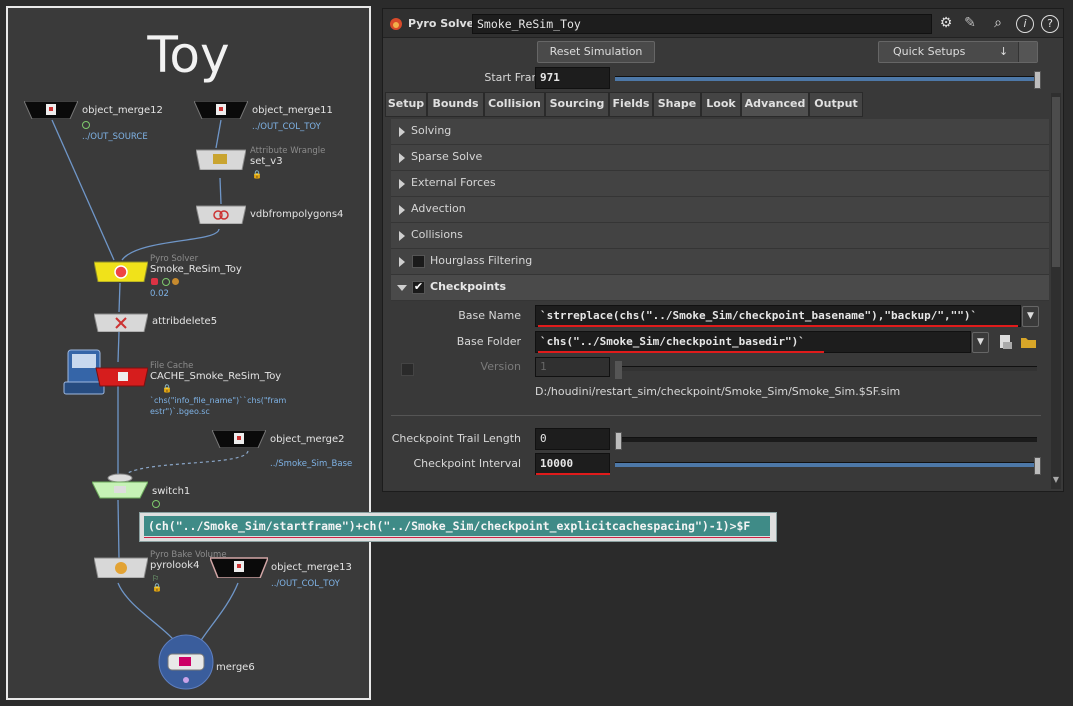 The image size is (1073, 706). What do you see at coordinates (702, 24) in the screenshot?
I see `node-name-field: Smoke_ReSim_Toy` at bounding box center [702, 24].